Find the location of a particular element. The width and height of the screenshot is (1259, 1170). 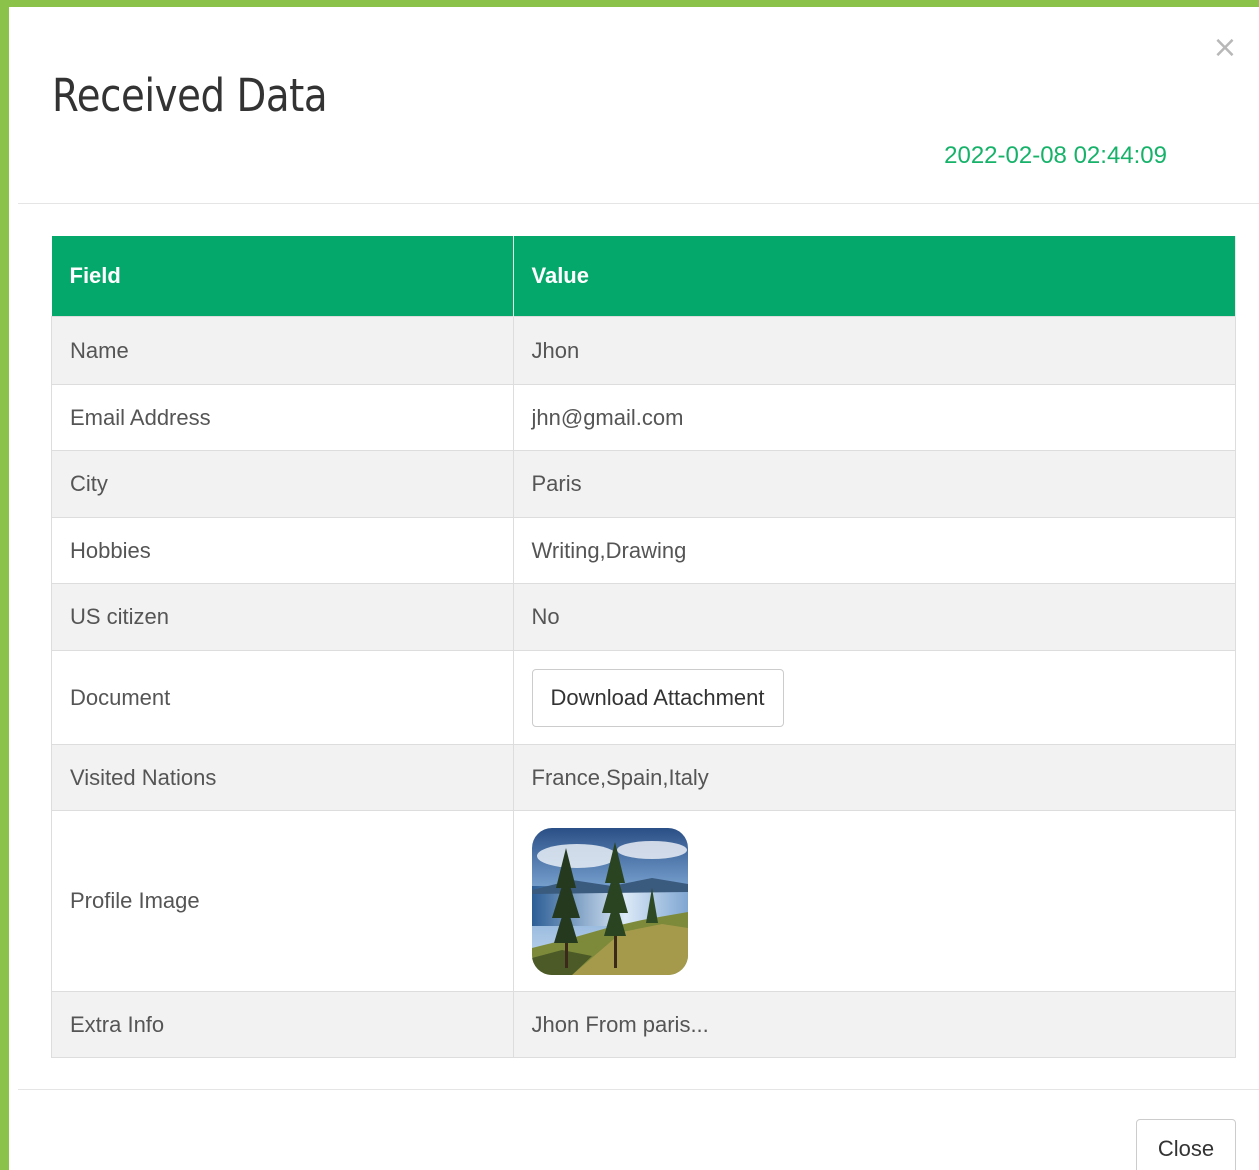

table-row: Name Jhon is located at coordinates (643, 350).